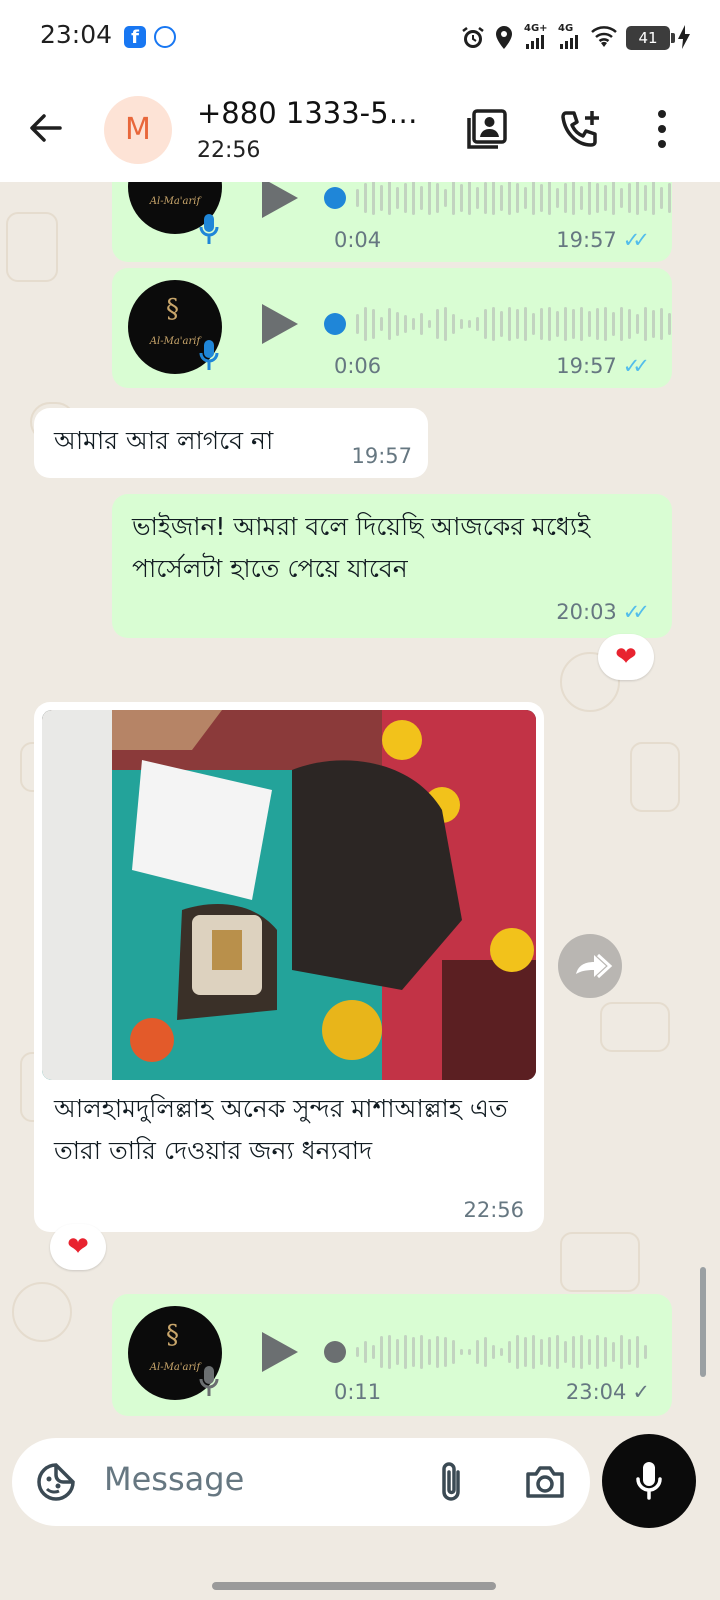 The height and width of the screenshot is (1600, 720). I want to click on composer: Message, so click(360, 1516).